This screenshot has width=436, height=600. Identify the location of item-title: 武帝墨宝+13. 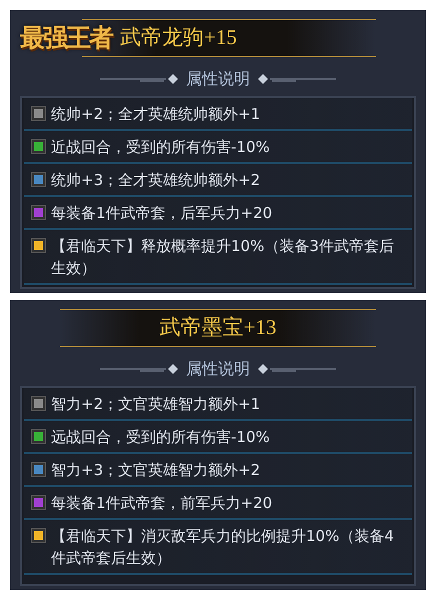
(218, 328).